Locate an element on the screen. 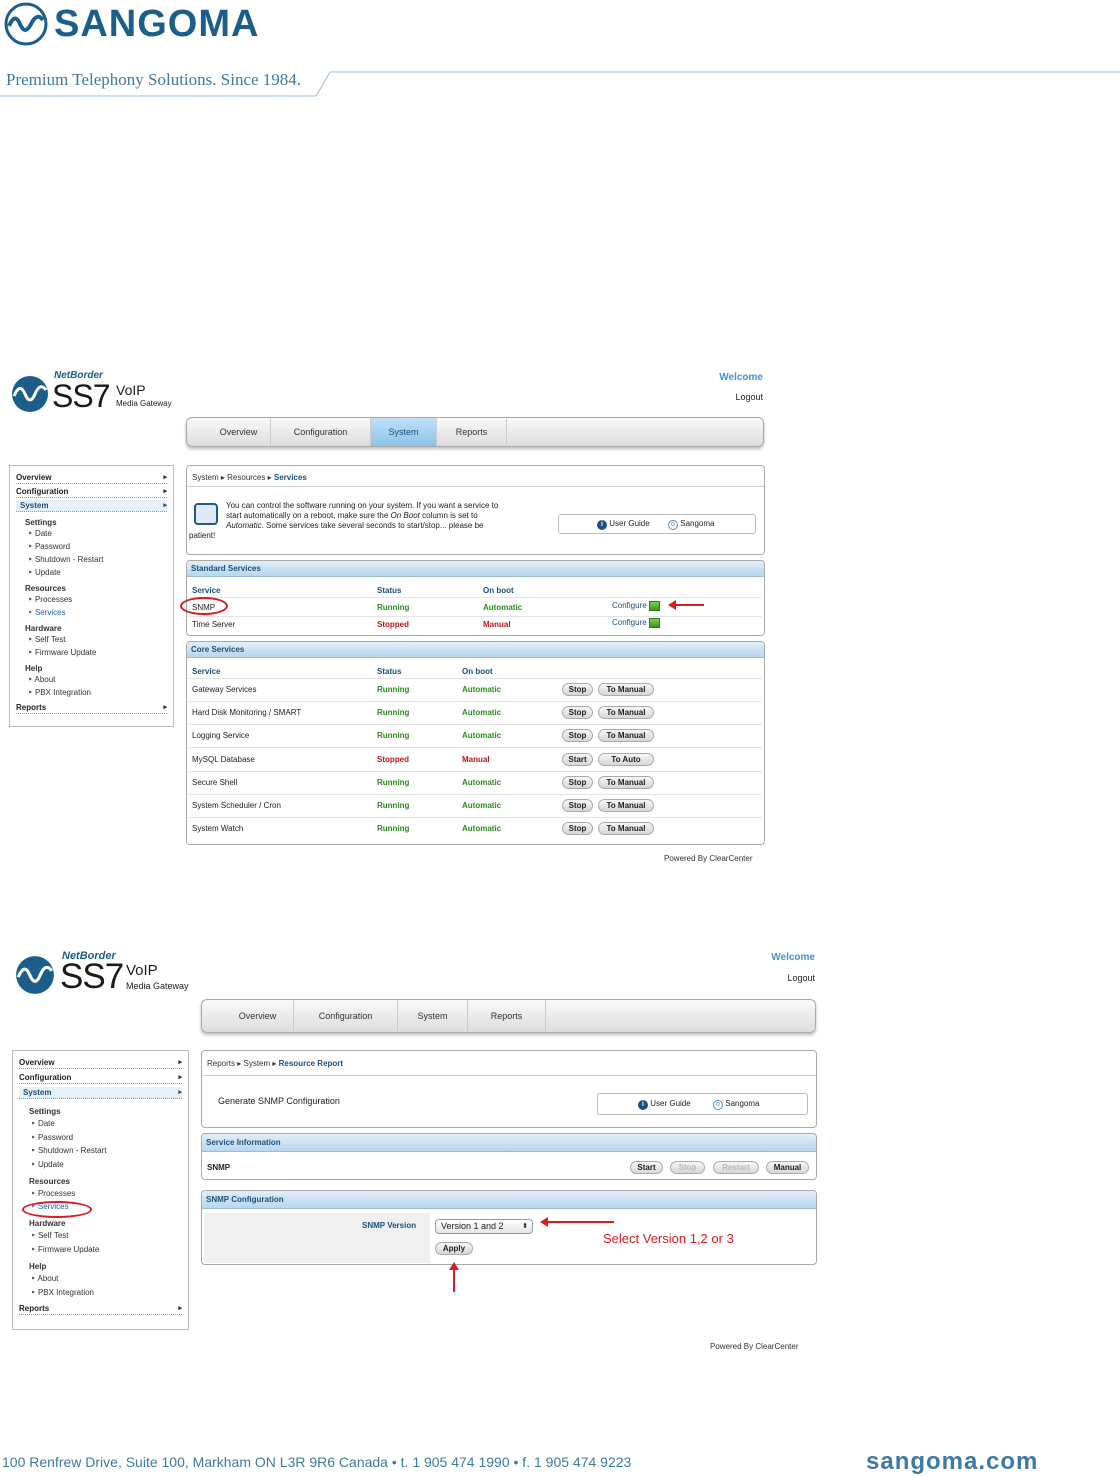 Image resolution: width=1120 pixels, height=1476 pixels. monitor-icon is located at coordinates (206, 514).